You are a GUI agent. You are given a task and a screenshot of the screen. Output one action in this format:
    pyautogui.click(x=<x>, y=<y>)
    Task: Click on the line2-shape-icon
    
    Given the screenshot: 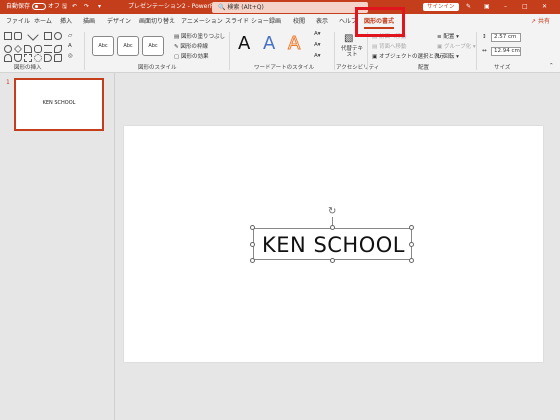 What is the action you would take?
    pyautogui.click(x=38, y=40)
    